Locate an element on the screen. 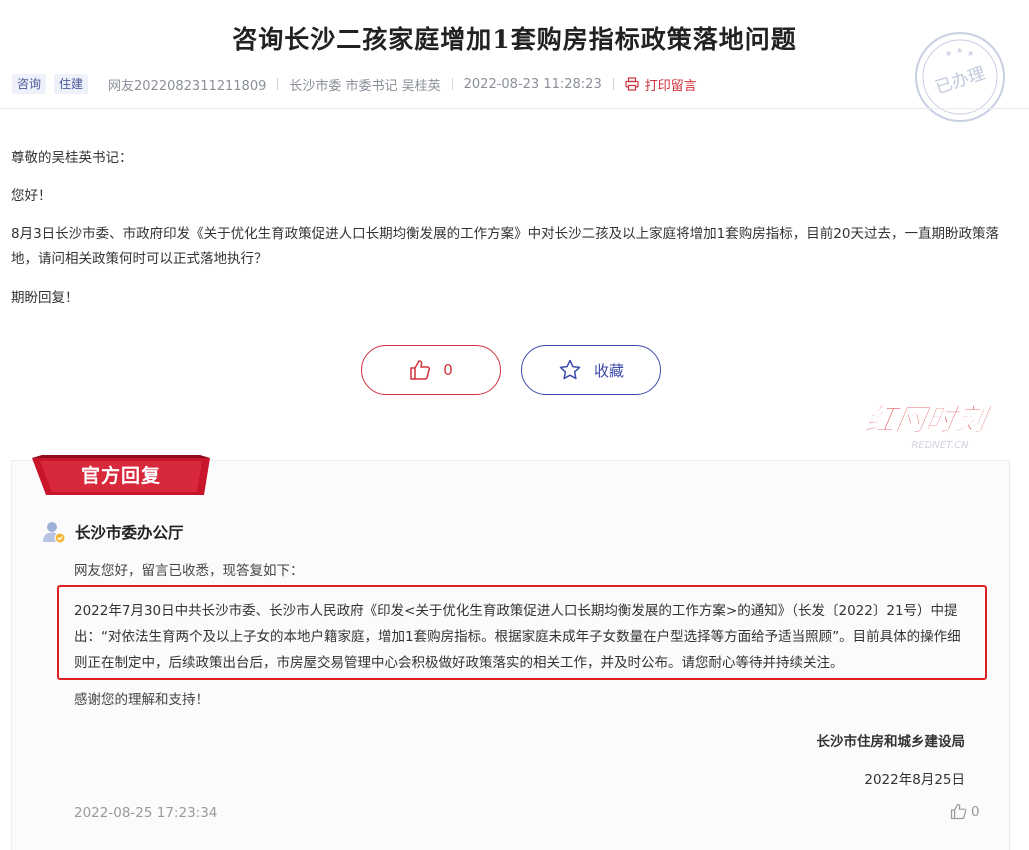  reply-thanks: 感谢您的理解和支持！ is located at coordinates (141, 700).